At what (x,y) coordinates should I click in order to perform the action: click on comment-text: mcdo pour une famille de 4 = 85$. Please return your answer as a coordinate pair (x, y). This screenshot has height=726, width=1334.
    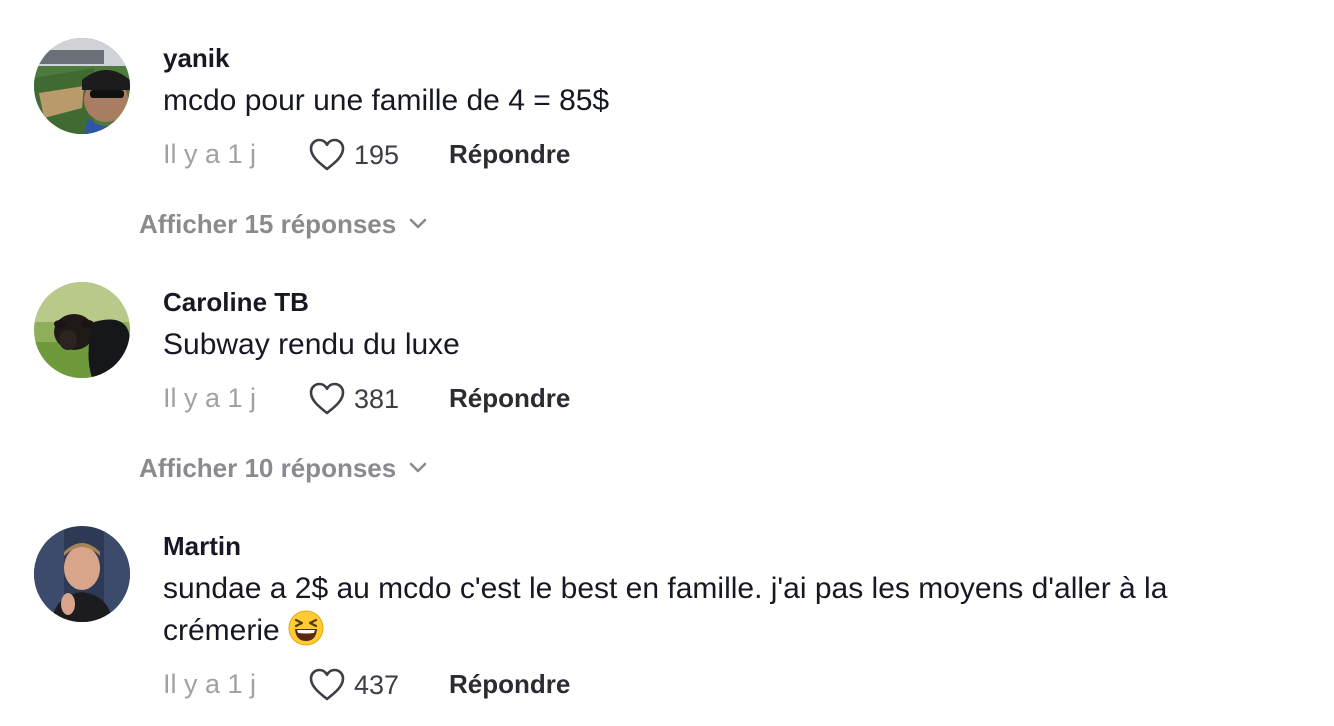
    Looking at the image, I should click on (386, 100).